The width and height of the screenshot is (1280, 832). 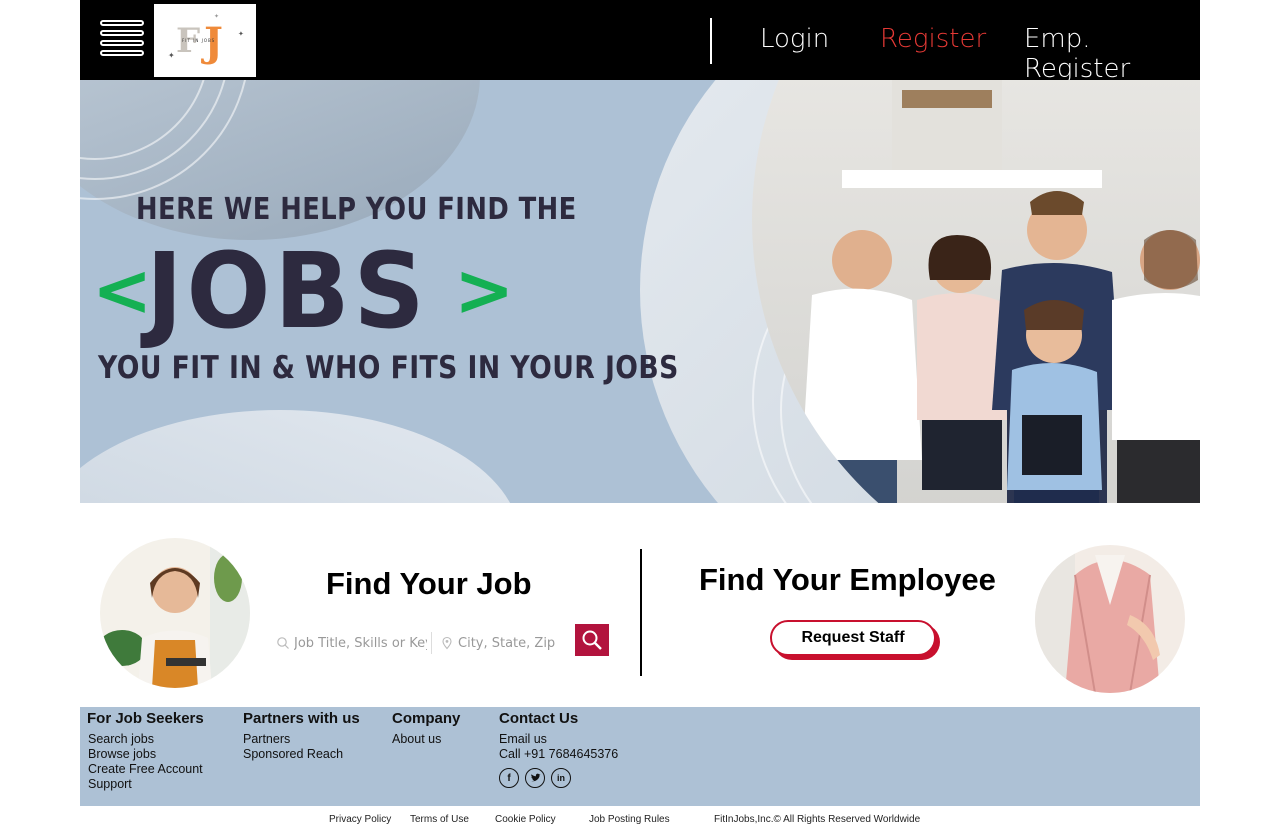 What do you see at coordinates (426, 718) in the screenshot?
I see `footer-heading: Company` at bounding box center [426, 718].